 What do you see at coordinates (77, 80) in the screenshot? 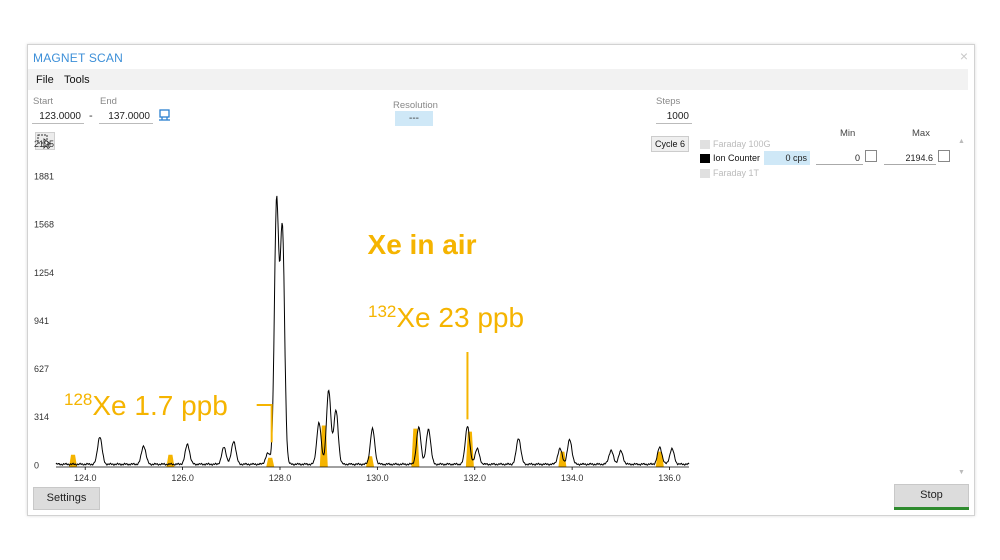
I see `menu-tools: Tools` at bounding box center [77, 80].